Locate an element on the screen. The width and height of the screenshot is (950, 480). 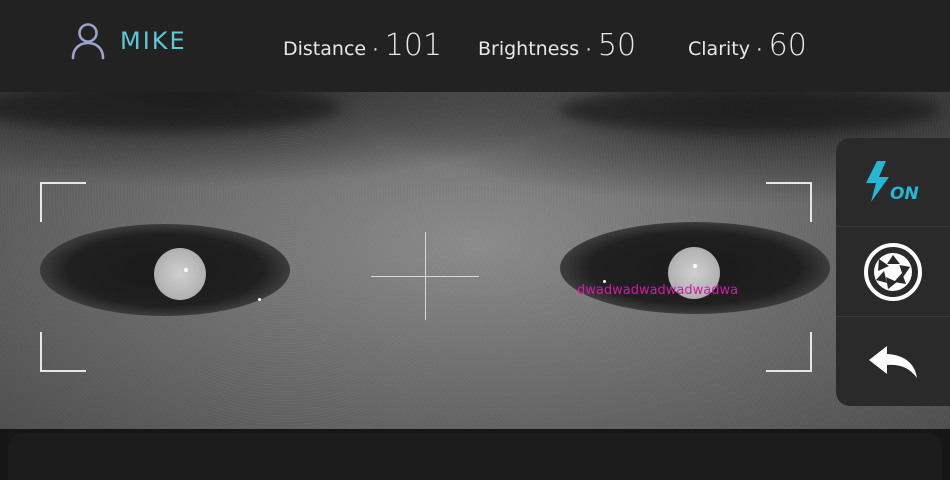
frame-corner-top-left is located at coordinates (63, 202).